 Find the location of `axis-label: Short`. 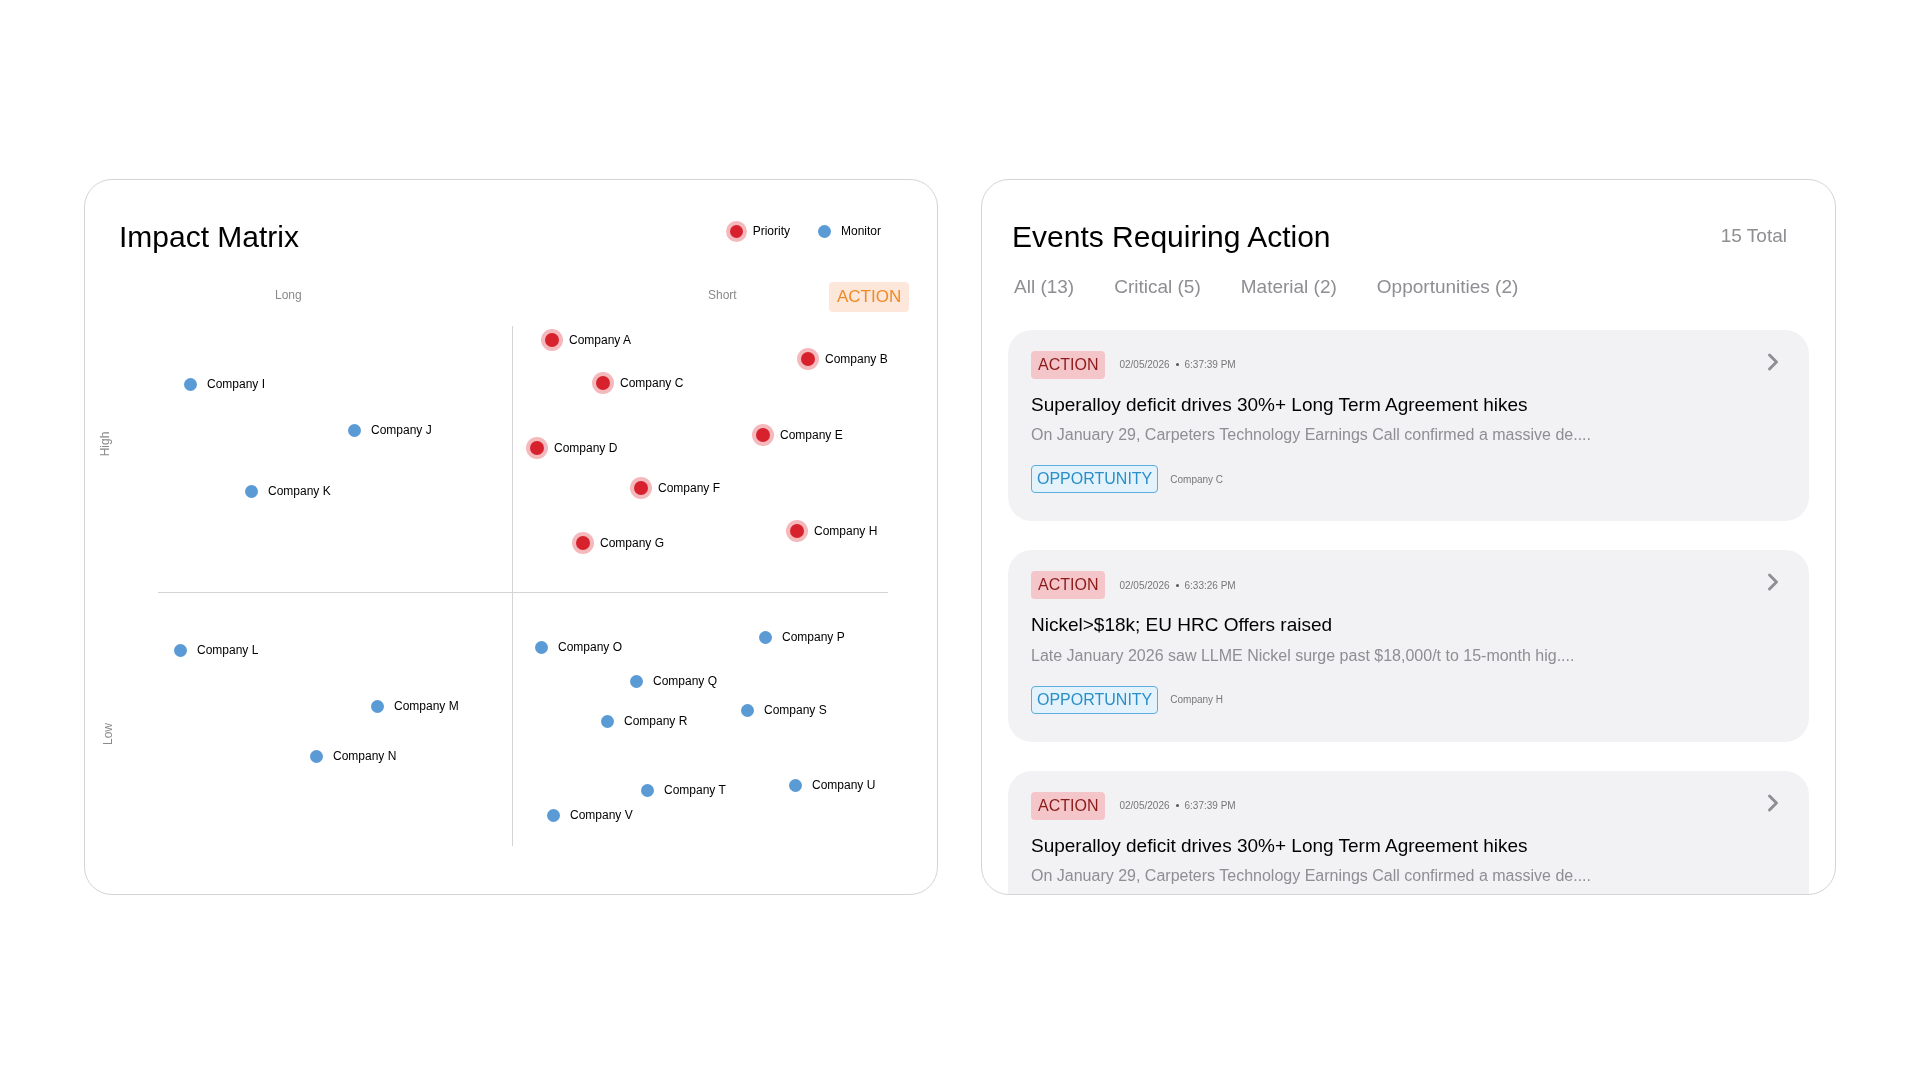

axis-label: Short is located at coordinates (722, 295).